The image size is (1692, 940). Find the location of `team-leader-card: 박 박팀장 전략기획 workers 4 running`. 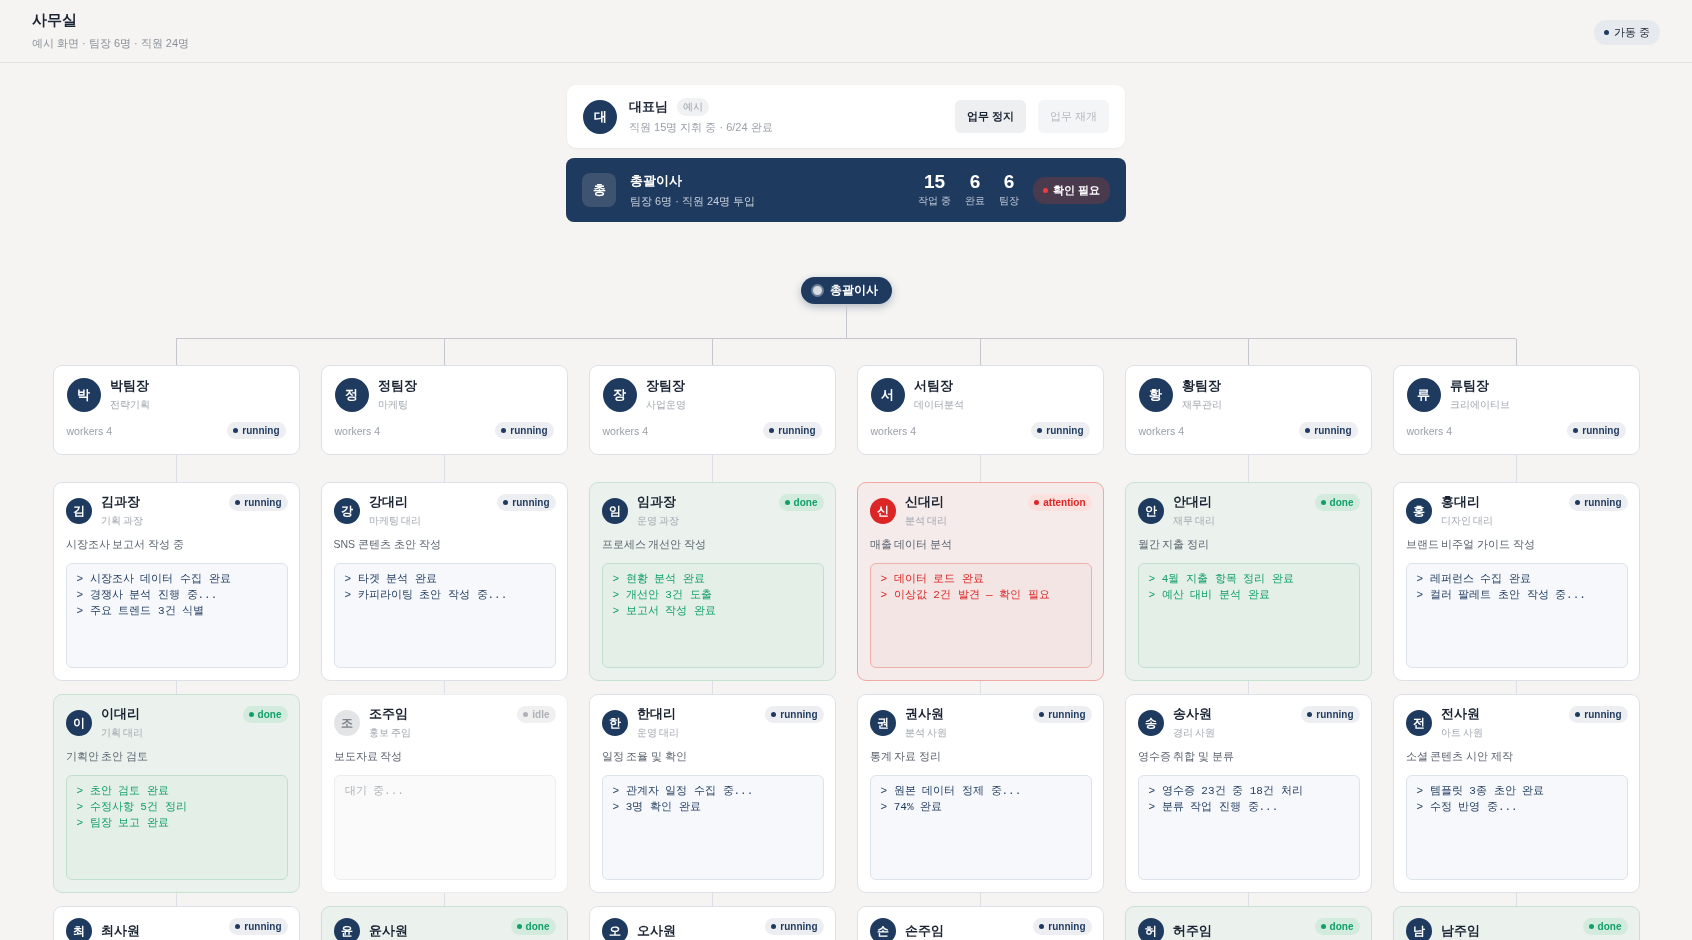

team-leader-card: 박 박팀장 전략기획 workers 4 running is located at coordinates (176, 410).